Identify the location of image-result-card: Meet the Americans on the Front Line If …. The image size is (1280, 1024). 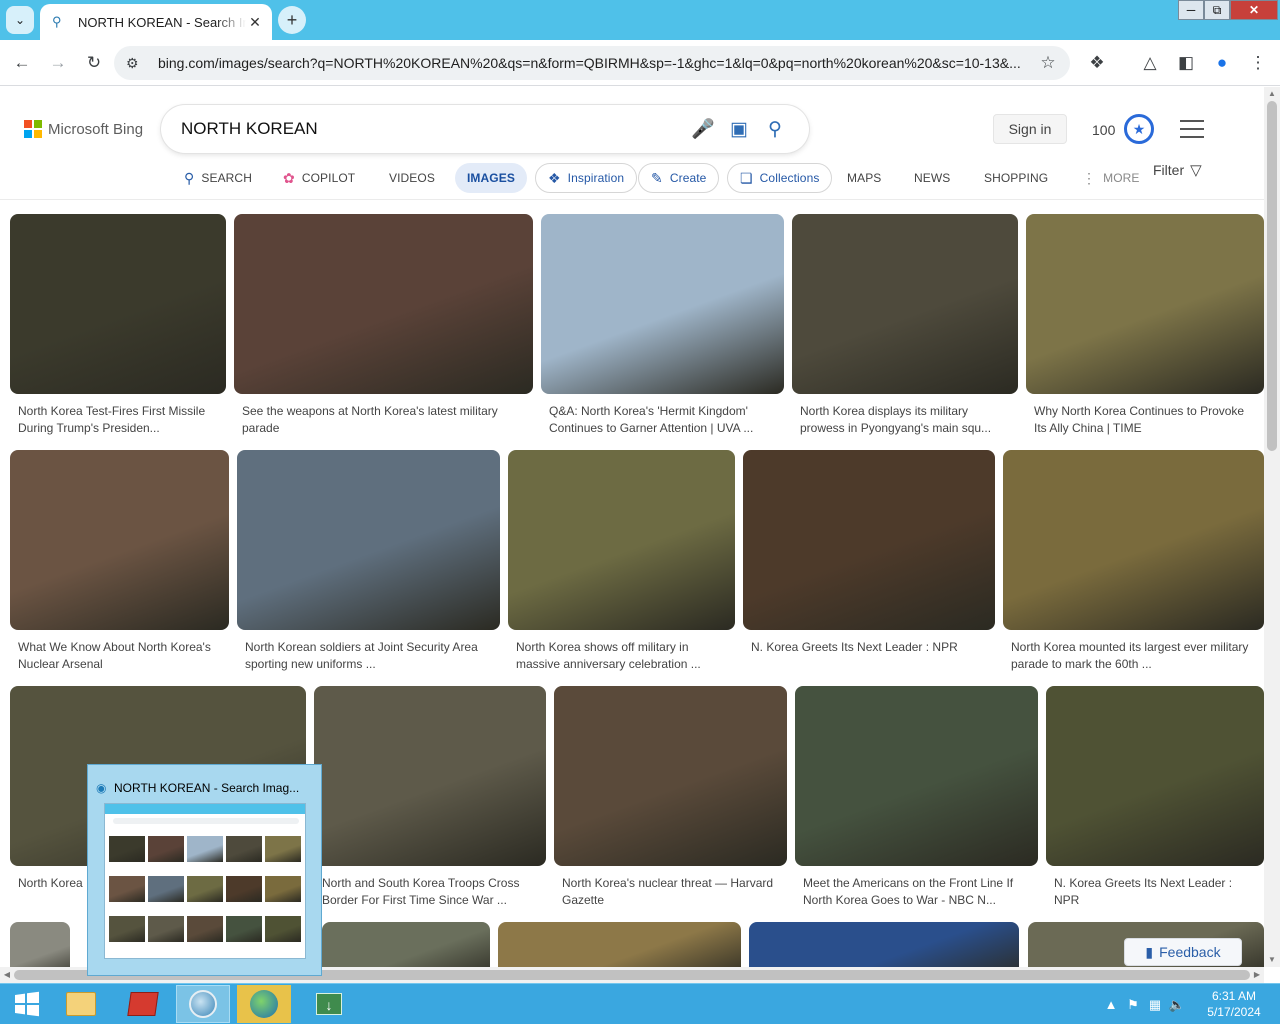
(916, 798).